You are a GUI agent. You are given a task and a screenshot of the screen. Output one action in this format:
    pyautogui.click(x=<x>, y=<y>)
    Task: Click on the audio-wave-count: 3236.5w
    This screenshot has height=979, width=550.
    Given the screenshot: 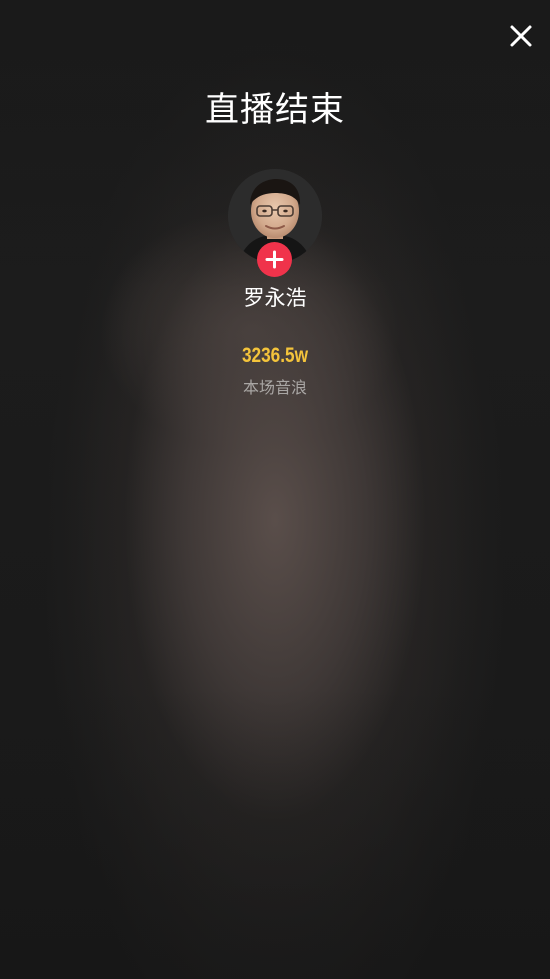 What is the action you would take?
    pyautogui.click(x=275, y=355)
    